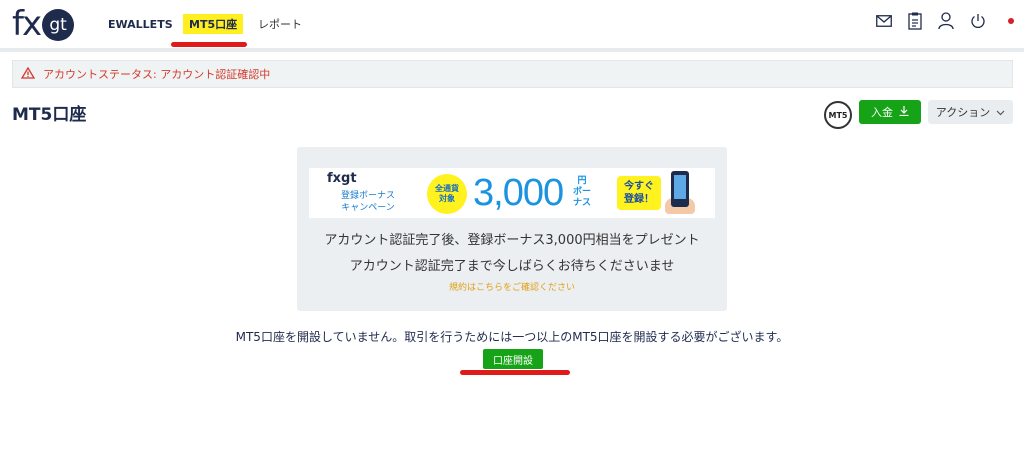 The height and width of the screenshot is (474, 1024). I want to click on top-header: fx gt EWALLETS MT5口座 レポート, so click(512, 24).